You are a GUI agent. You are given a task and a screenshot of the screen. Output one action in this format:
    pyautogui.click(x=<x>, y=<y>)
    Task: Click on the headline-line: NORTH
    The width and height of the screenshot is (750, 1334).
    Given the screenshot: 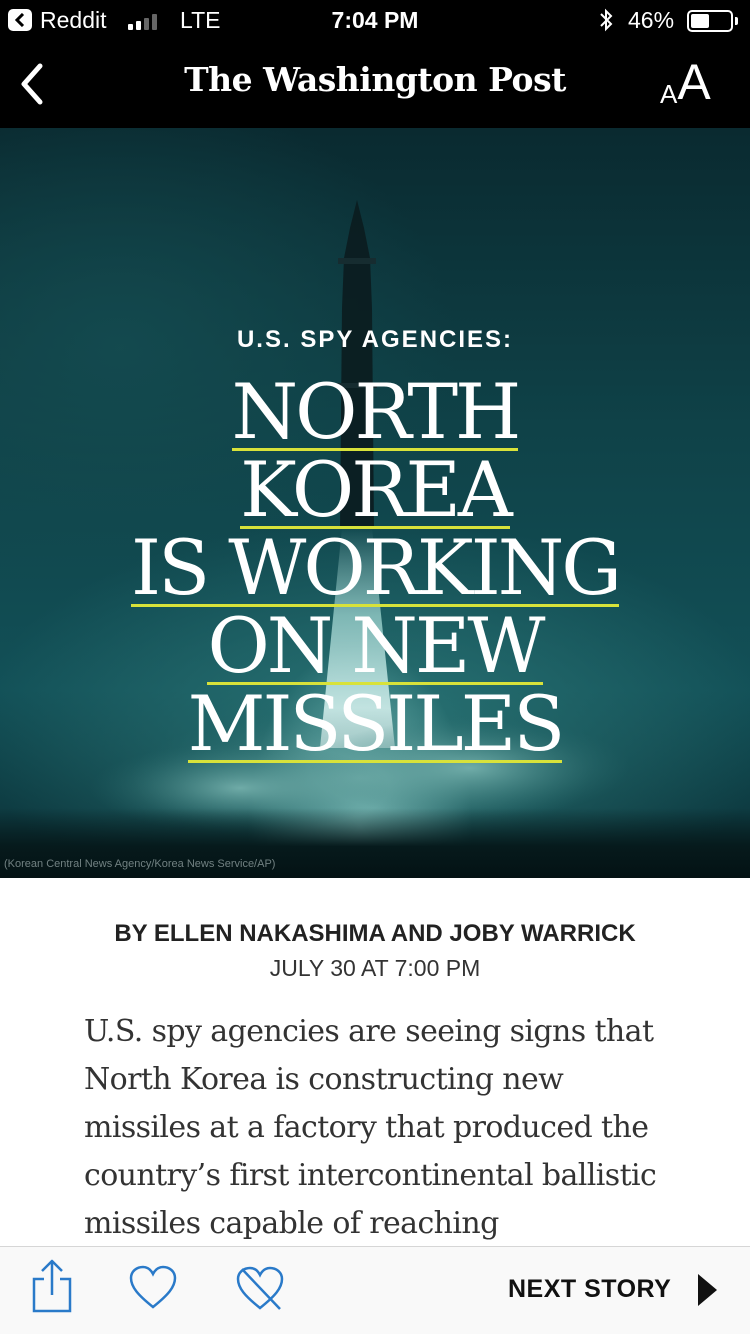 What is the action you would take?
    pyautogui.click(x=376, y=411)
    